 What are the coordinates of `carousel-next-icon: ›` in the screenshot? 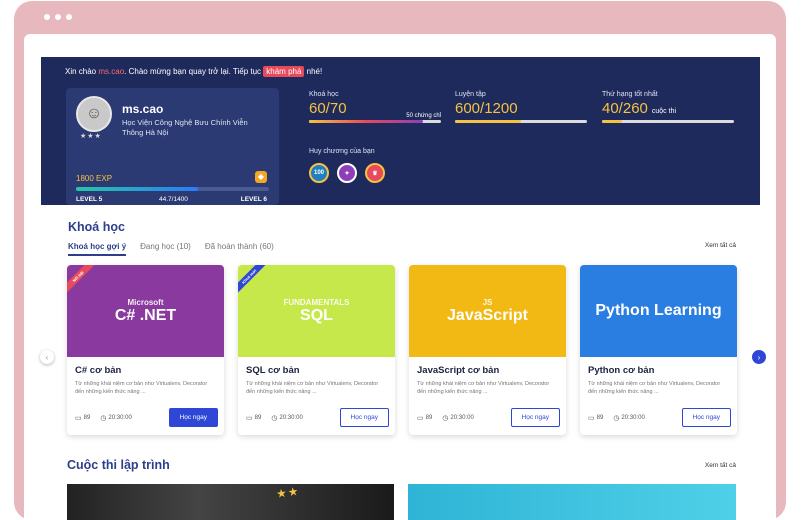 It's located at (759, 357).